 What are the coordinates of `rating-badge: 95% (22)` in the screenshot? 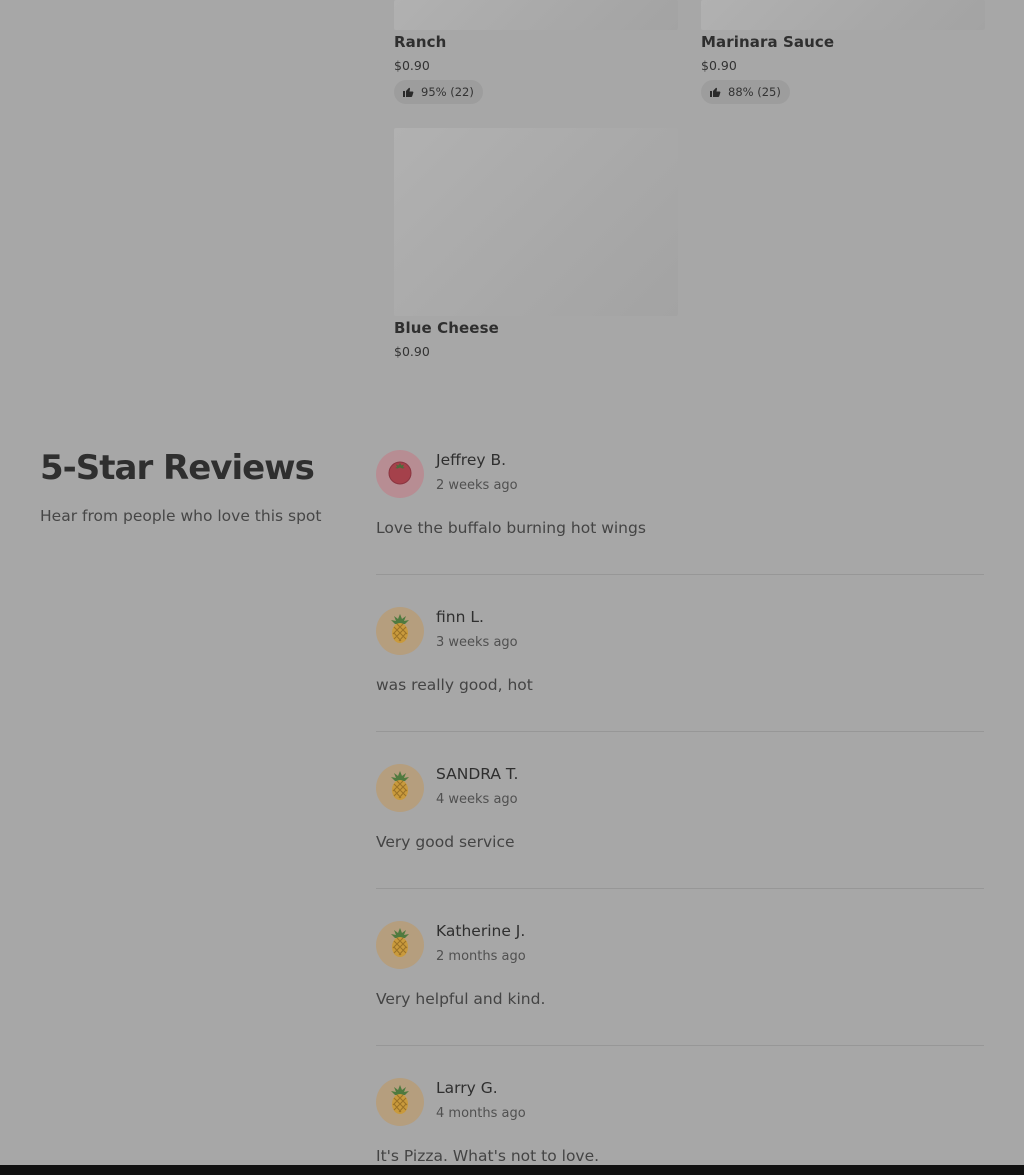 It's located at (438, 92).